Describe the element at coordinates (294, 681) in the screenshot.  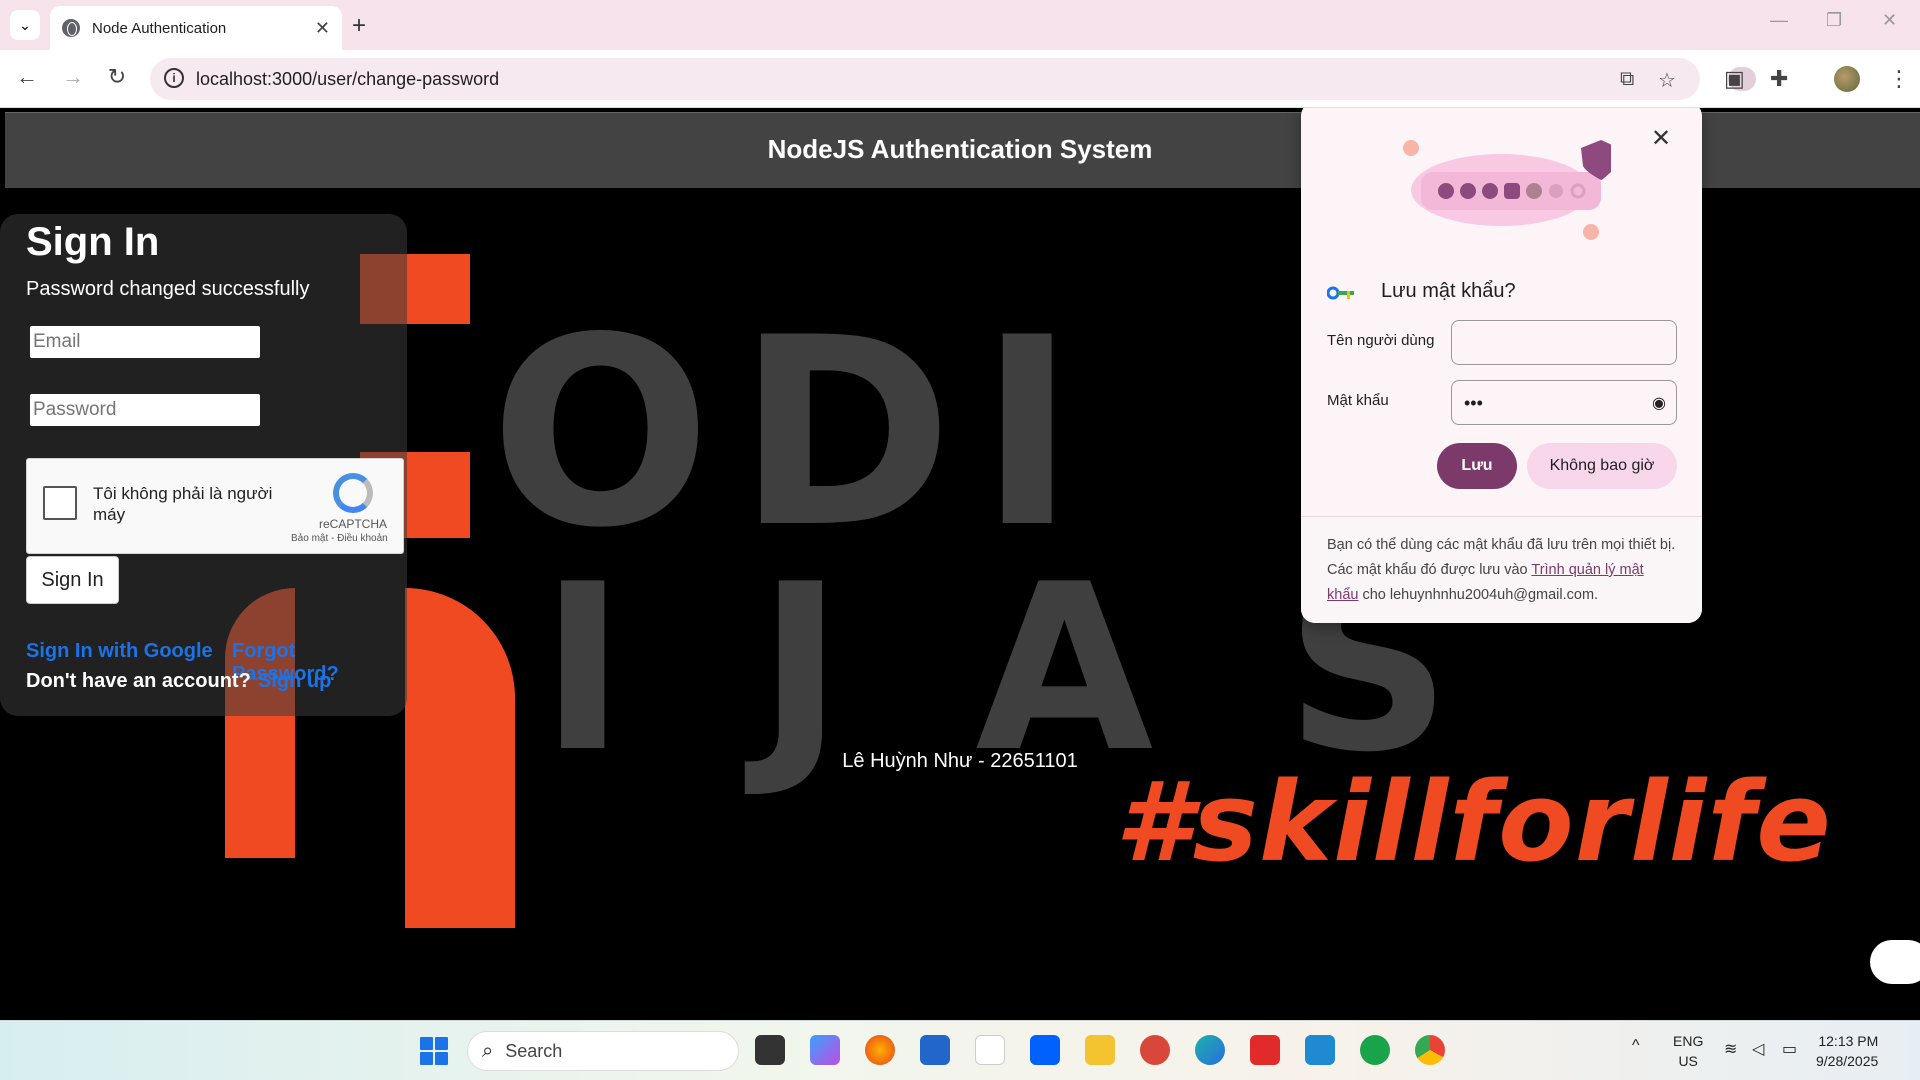
I see `signup-link: Sign up` at that location.